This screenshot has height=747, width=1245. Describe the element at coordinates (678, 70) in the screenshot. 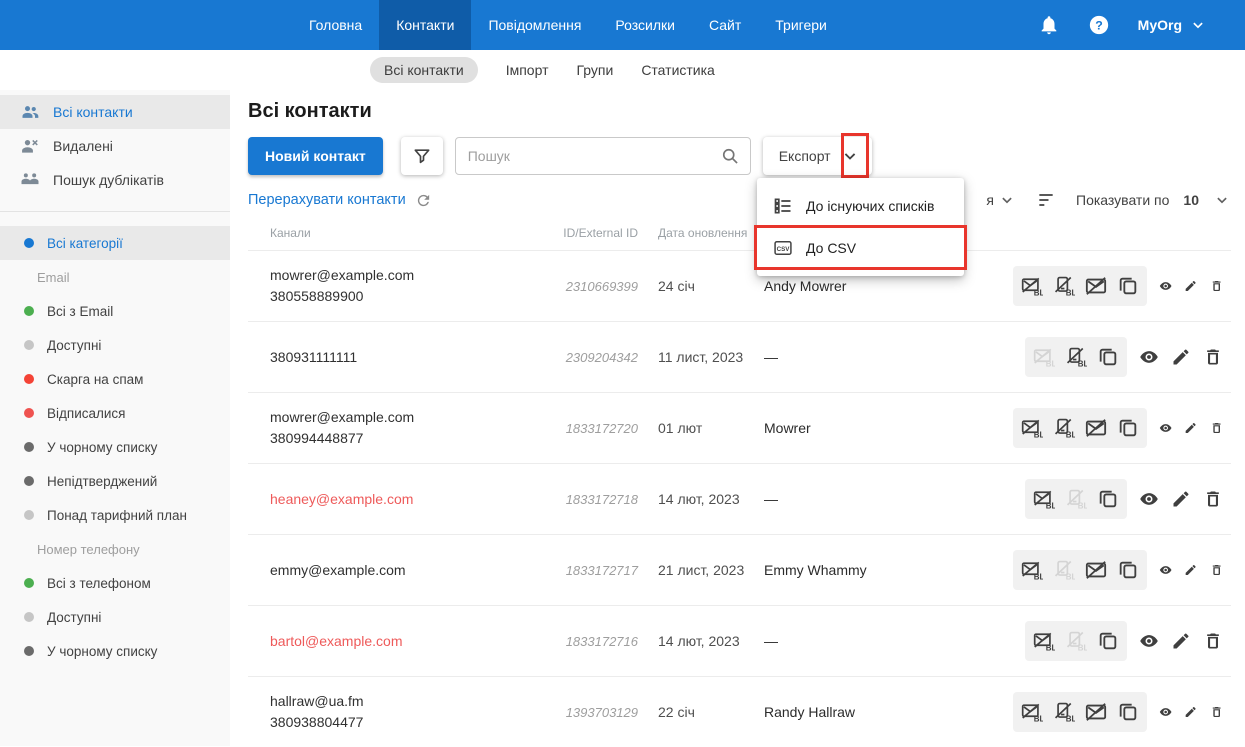

I see `tab-3: Статистика` at that location.